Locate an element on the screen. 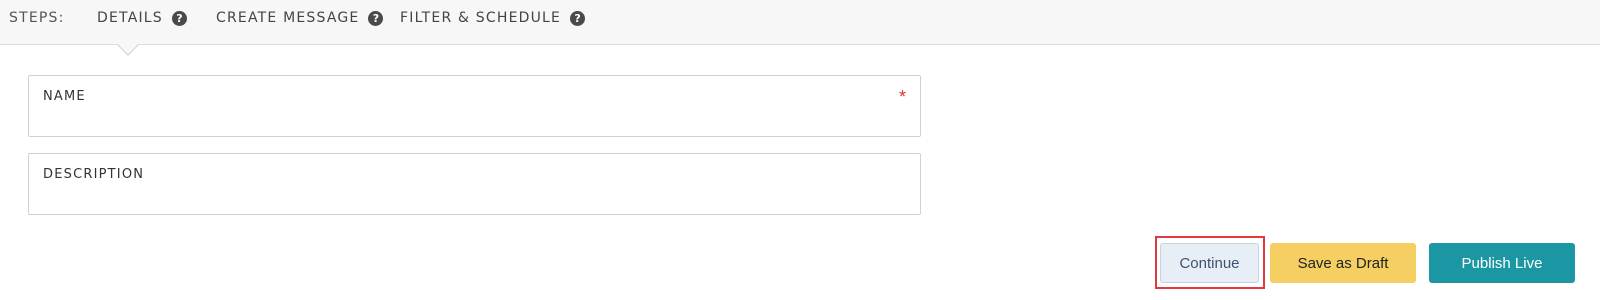 The image size is (1600, 300). name-field: NAME * is located at coordinates (474, 106).